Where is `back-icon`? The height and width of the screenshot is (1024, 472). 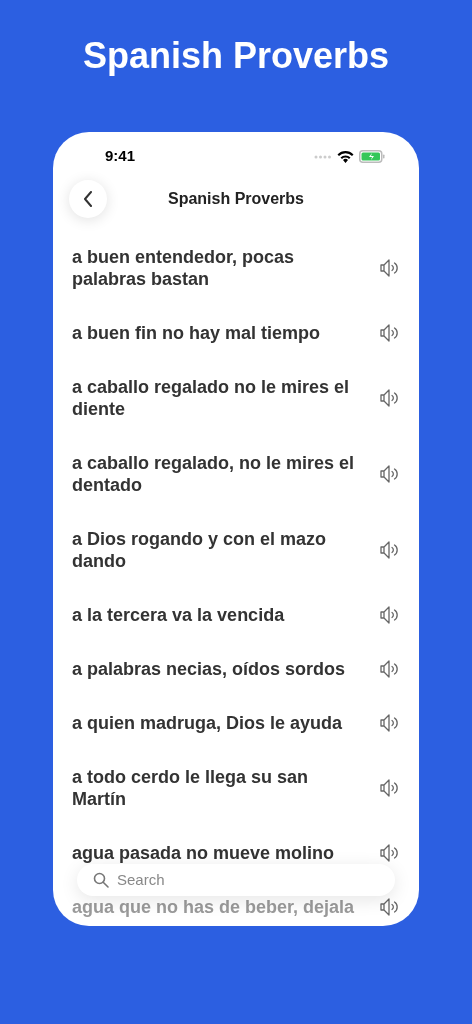
back-icon is located at coordinates (88, 199).